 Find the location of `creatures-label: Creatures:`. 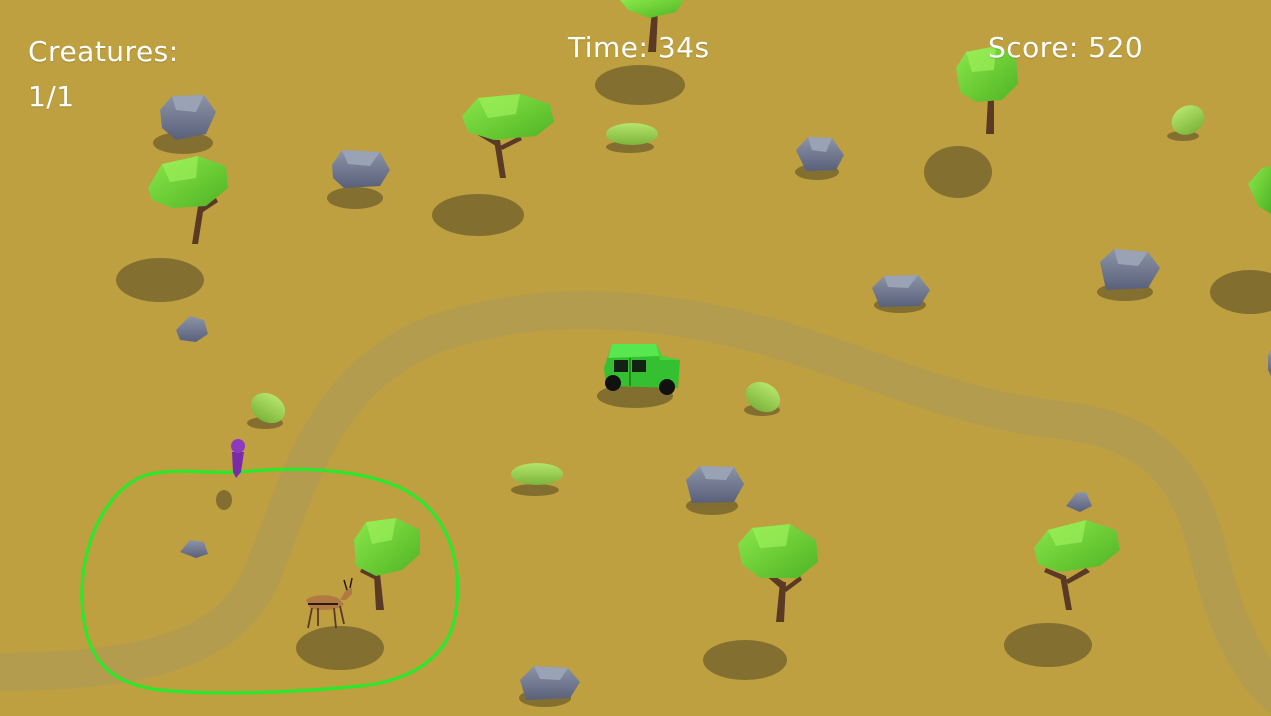

creatures-label: Creatures: is located at coordinates (103, 51).